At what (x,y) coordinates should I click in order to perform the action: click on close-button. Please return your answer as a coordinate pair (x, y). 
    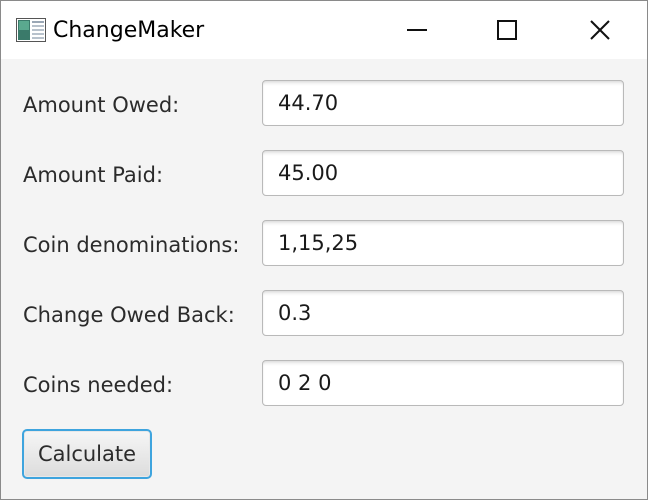
    Looking at the image, I should click on (600, 30).